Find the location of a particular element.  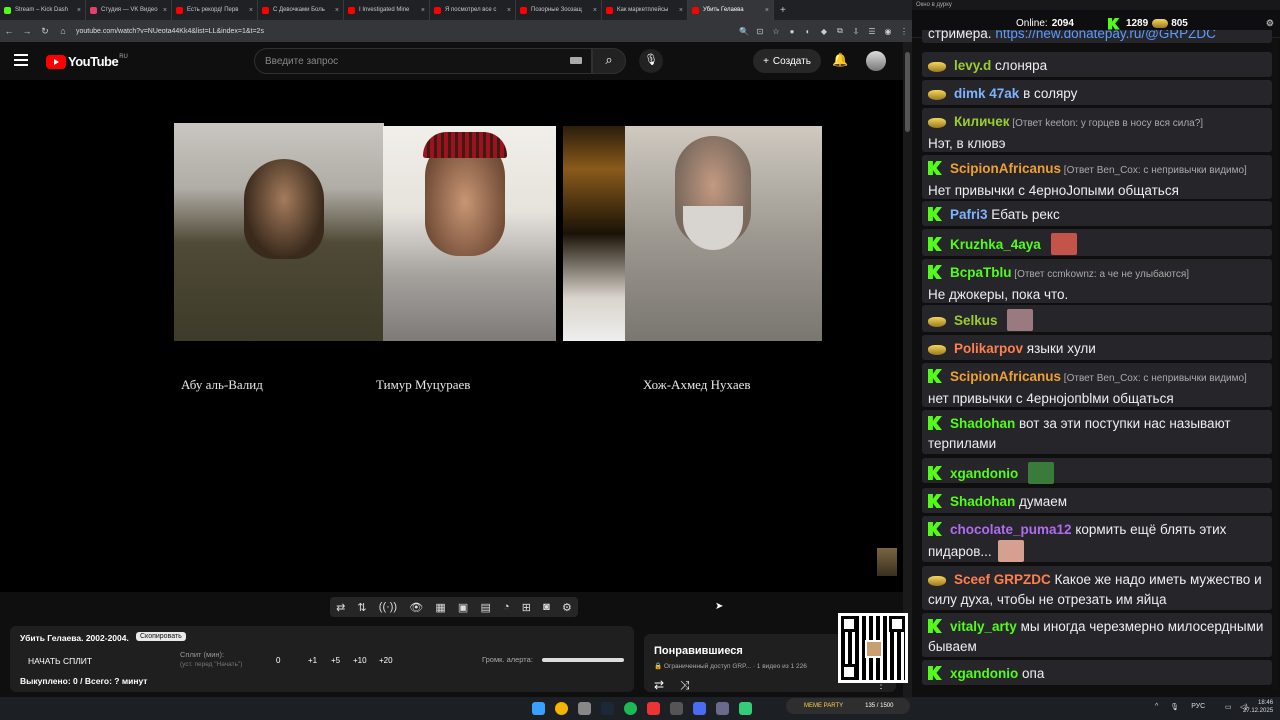

chat-scrollbar is located at coordinates (1275, 365).